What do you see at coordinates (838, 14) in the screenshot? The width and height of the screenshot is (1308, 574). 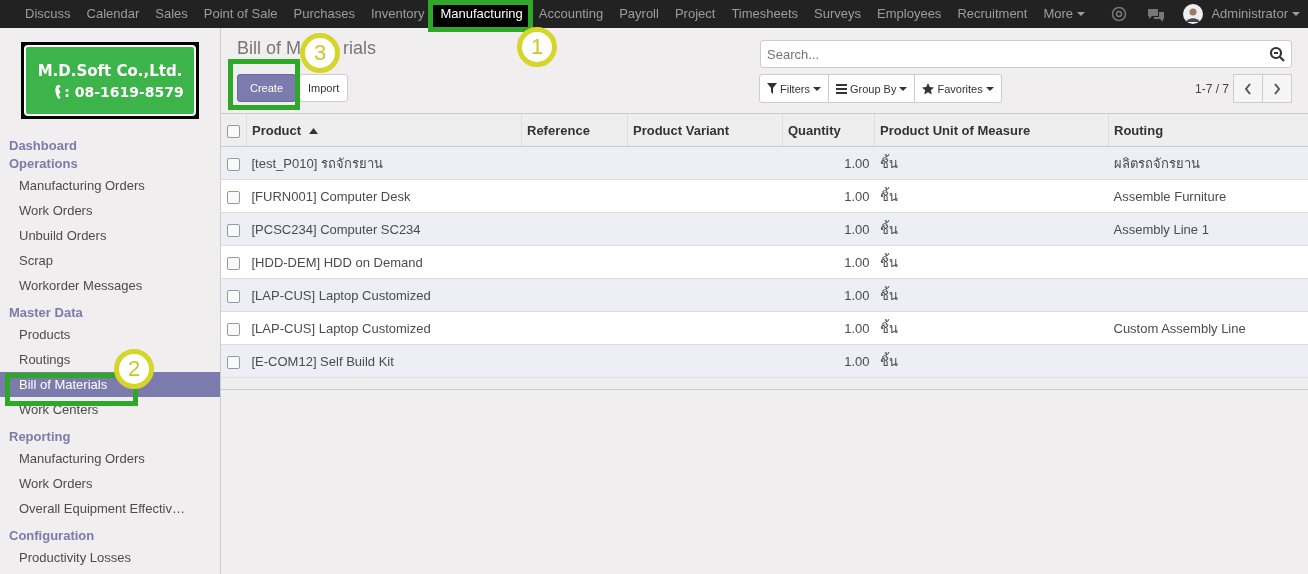 I see `app-menu-item: Surveys` at bounding box center [838, 14].